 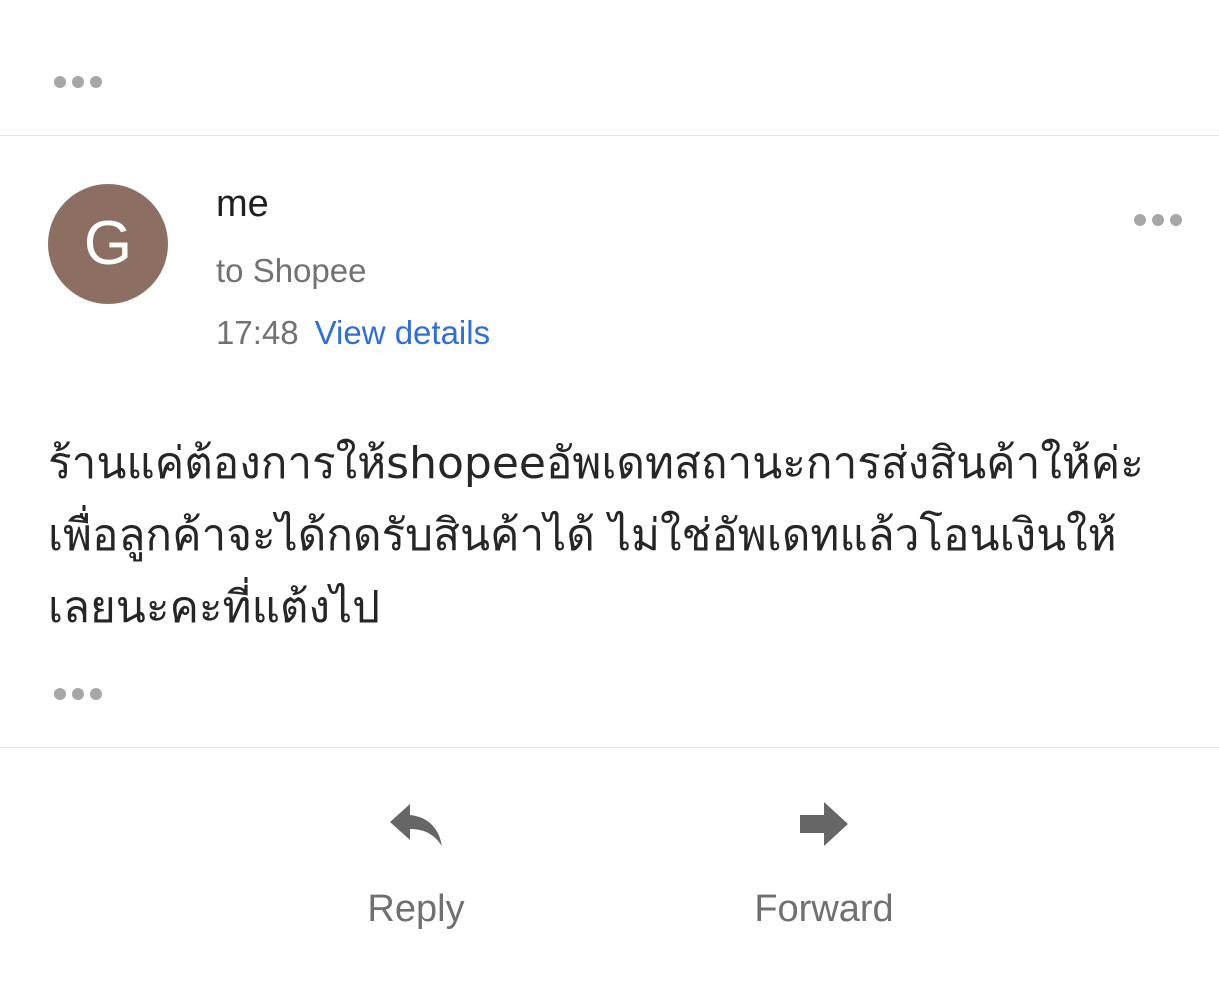 I want to click on forward-button: Forward, so click(x=824, y=865).